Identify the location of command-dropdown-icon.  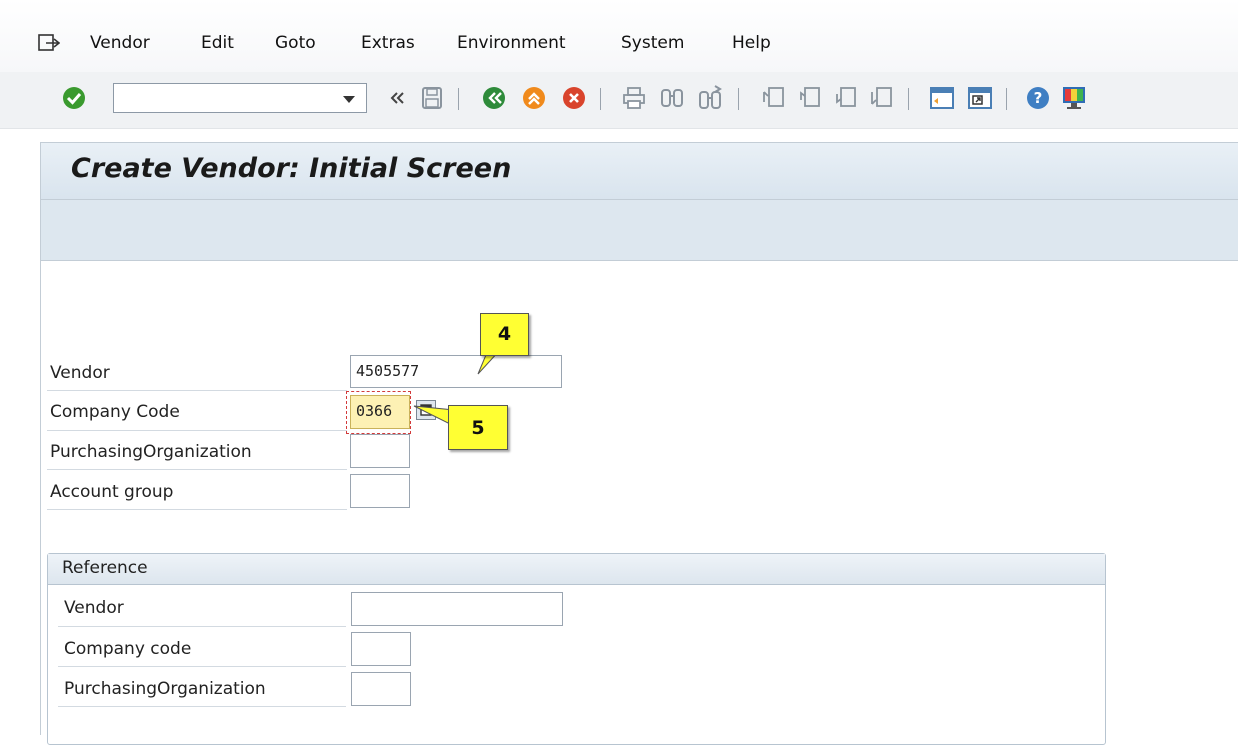
(349, 99).